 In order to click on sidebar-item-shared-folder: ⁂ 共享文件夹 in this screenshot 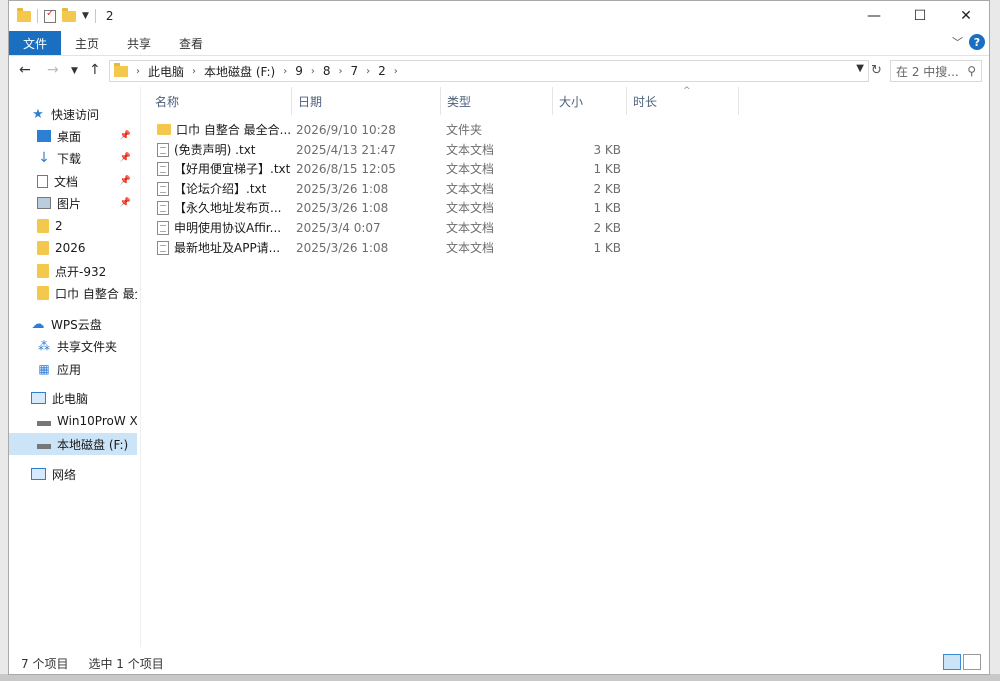, I will do `click(87, 346)`.